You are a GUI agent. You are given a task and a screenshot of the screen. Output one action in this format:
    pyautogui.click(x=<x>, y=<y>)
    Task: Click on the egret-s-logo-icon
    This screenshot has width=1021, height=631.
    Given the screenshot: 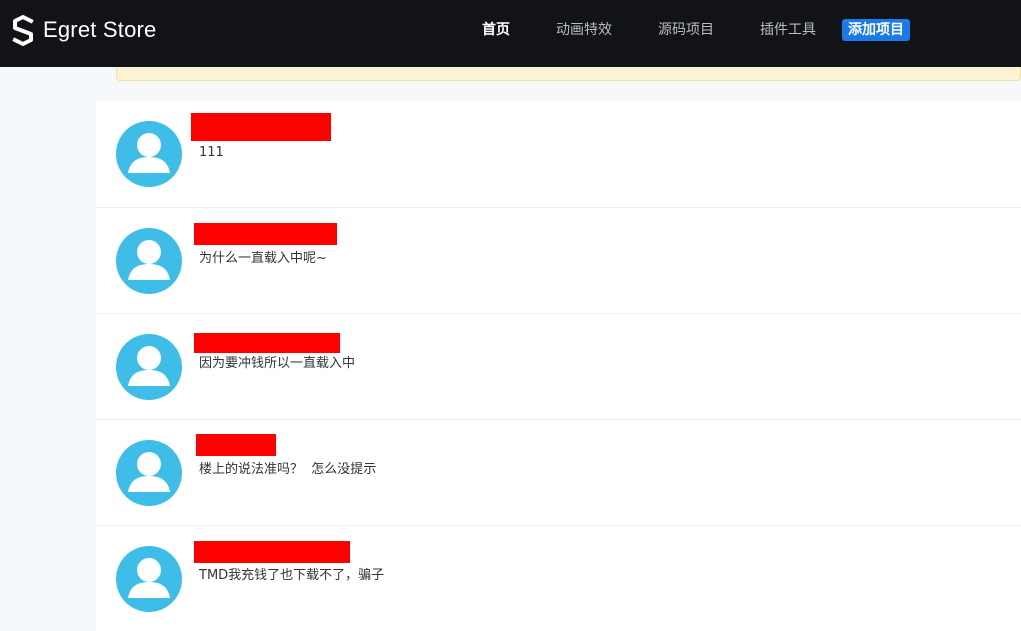 What is the action you would take?
    pyautogui.click(x=23, y=30)
    